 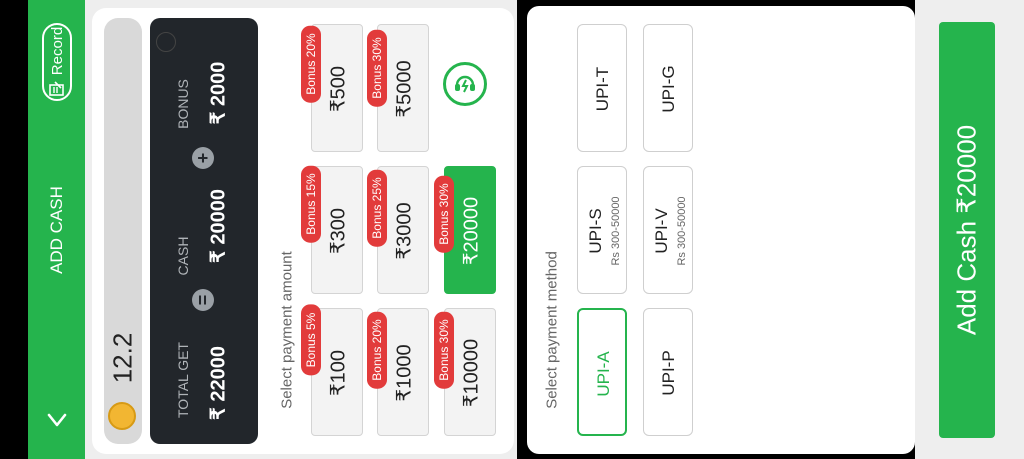 What do you see at coordinates (56, 88) in the screenshot?
I see `record-icon` at bounding box center [56, 88].